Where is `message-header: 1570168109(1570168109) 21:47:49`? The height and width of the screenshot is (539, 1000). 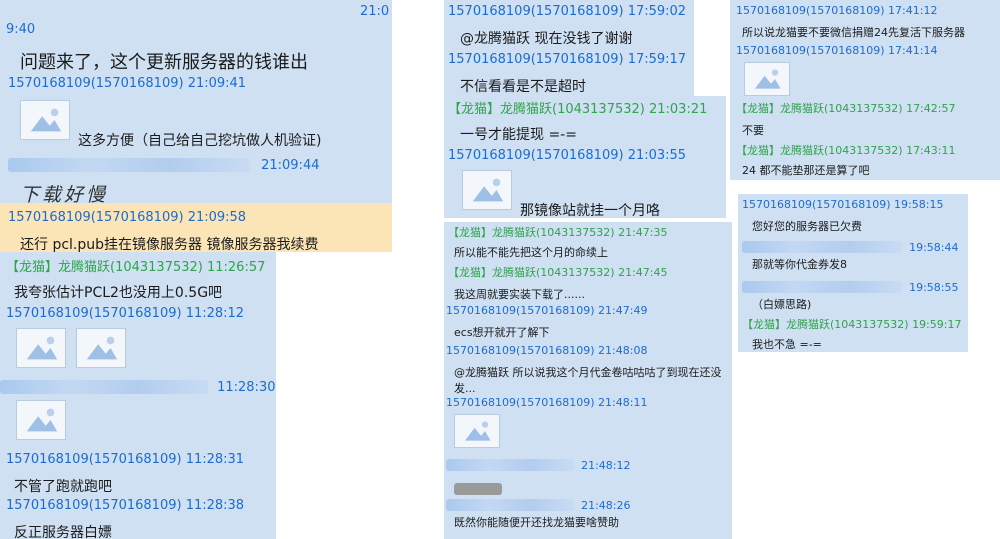
message-header: 1570168109(1570168109) 21:47:49 is located at coordinates (547, 310).